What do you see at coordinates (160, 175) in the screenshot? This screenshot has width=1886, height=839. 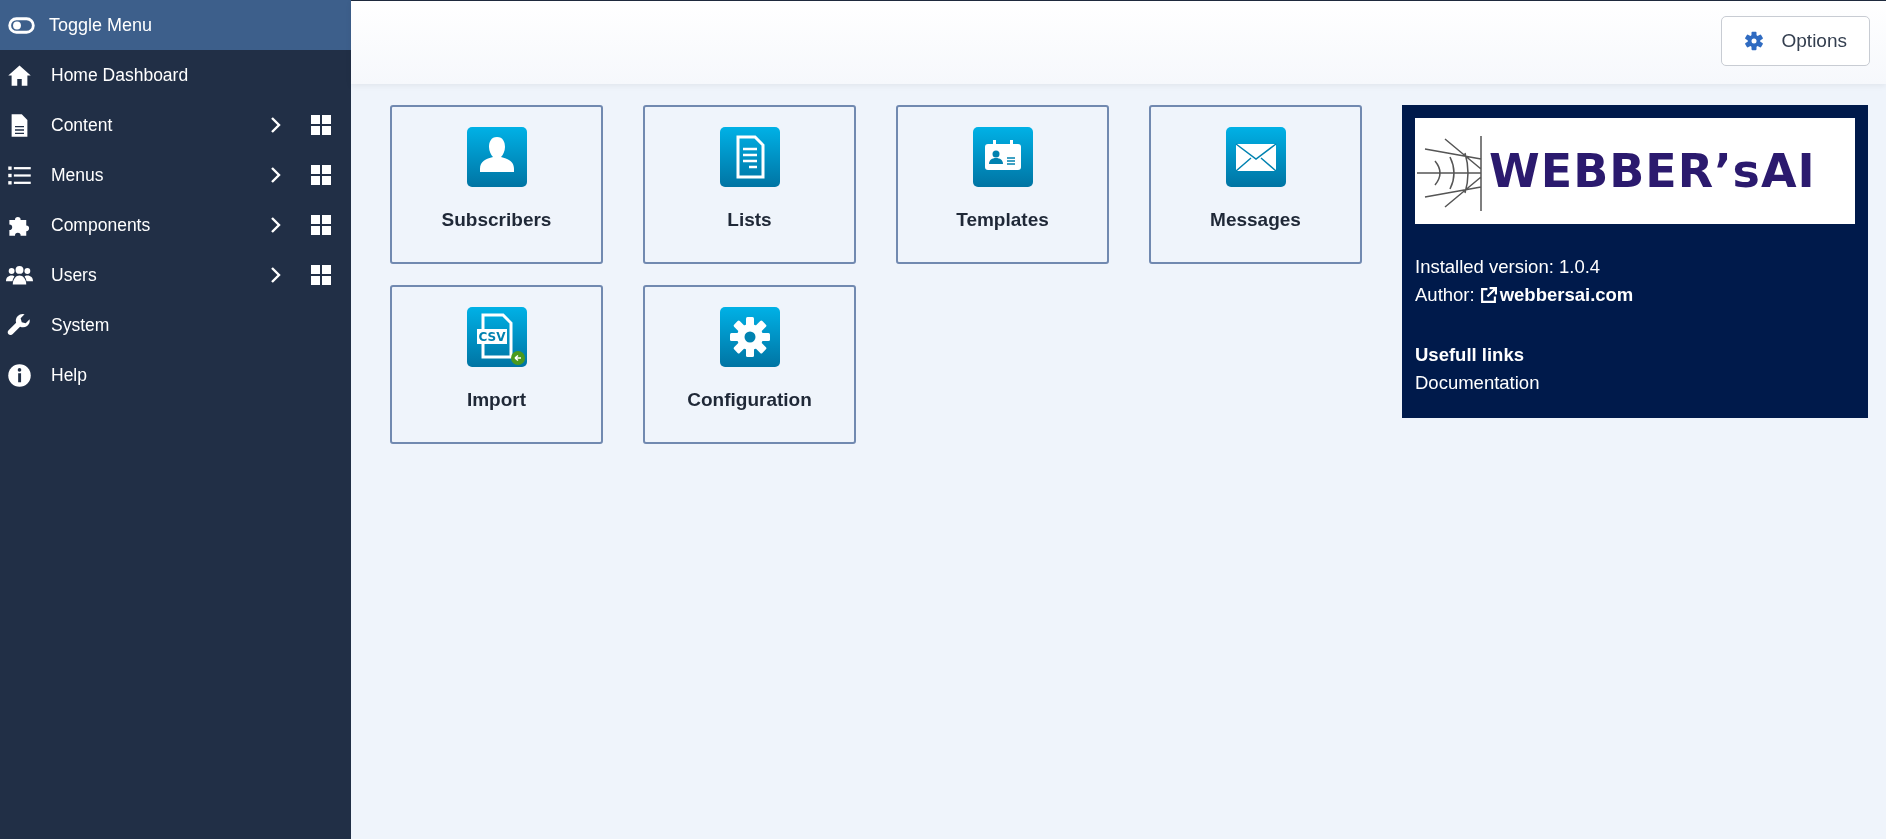 I see `sidebar-item: Menus` at bounding box center [160, 175].